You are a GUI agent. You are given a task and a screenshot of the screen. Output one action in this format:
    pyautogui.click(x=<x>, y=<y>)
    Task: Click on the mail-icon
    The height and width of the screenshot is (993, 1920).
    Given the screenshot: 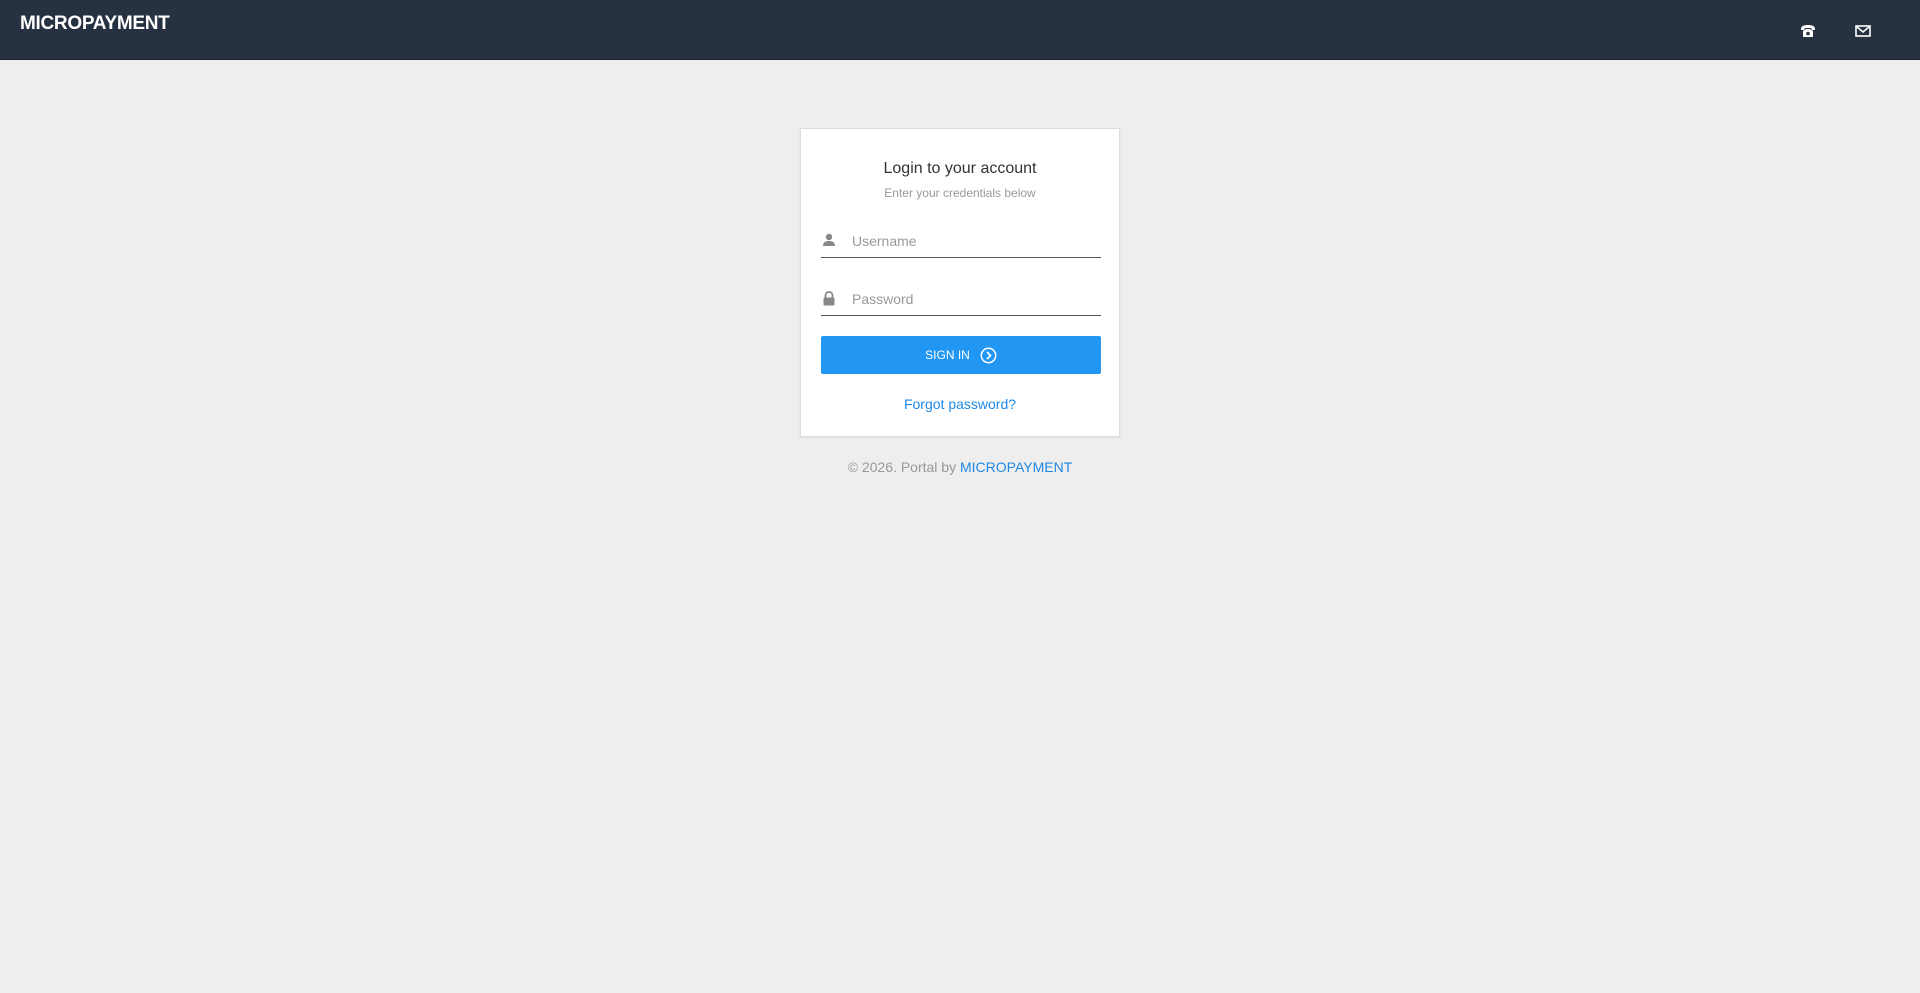 What is the action you would take?
    pyautogui.click(x=1863, y=31)
    